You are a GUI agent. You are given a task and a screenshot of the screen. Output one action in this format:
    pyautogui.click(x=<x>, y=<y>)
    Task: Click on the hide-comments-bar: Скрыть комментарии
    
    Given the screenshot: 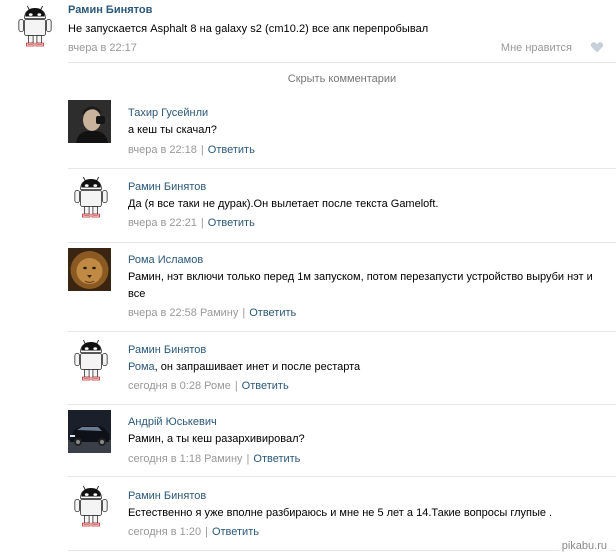 What is the action you would take?
    pyautogui.click(x=342, y=80)
    